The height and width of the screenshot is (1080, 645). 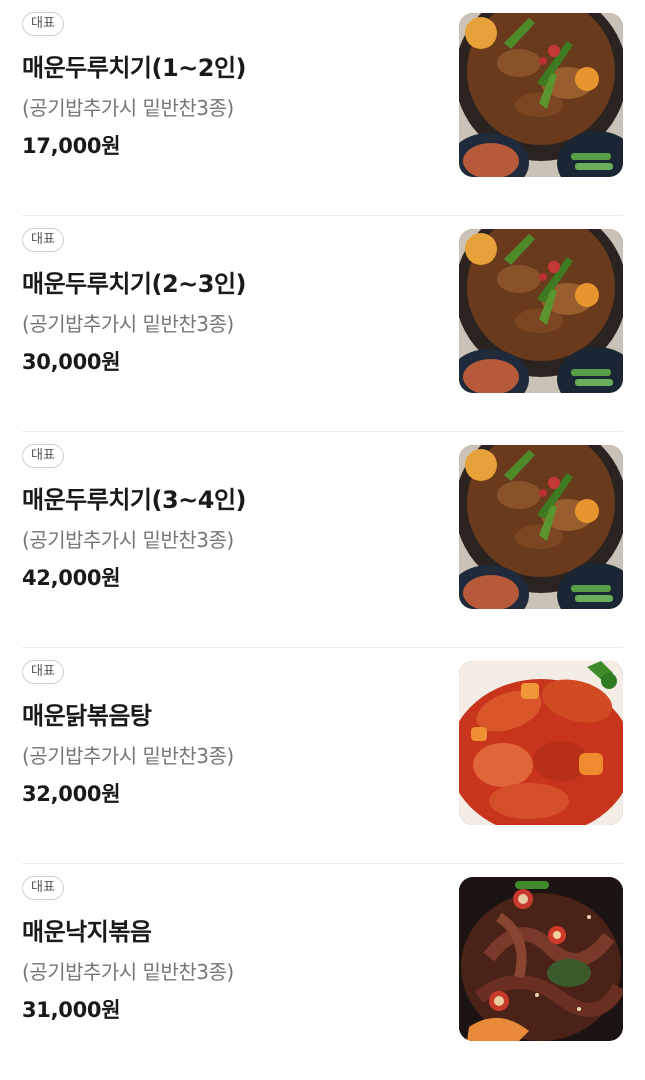 What do you see at coordinates (71, 578) in the screenshot?
I see `menu-item-price: 42,000원` at bounding box center [71, 578].